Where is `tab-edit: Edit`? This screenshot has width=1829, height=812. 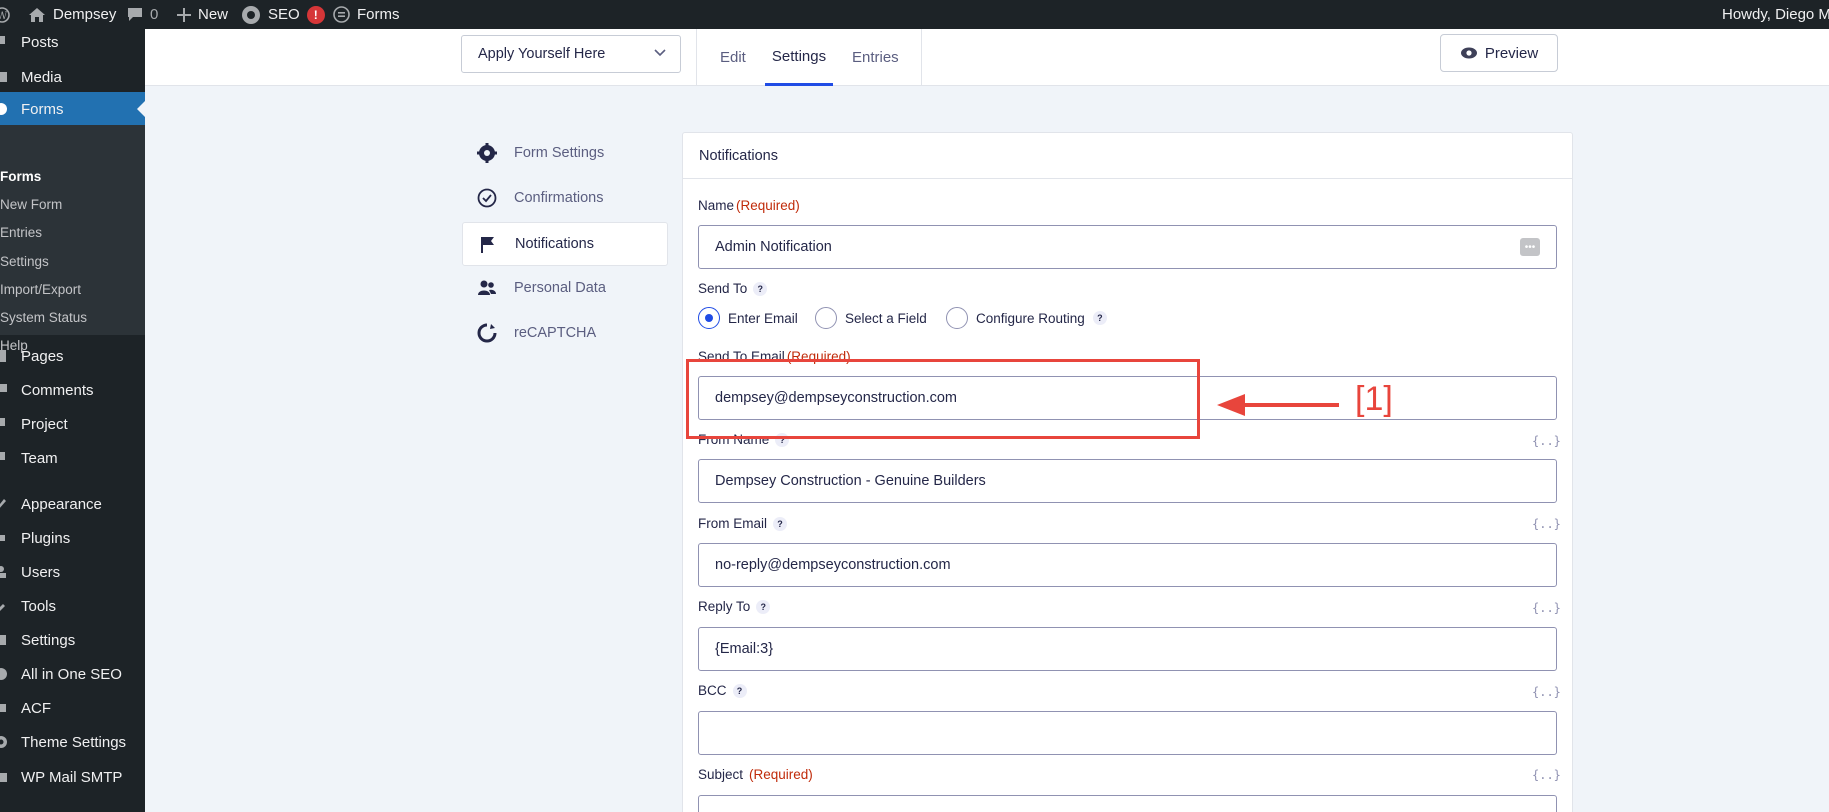 tab-edit: Edit is located at coordinates (733, 57).